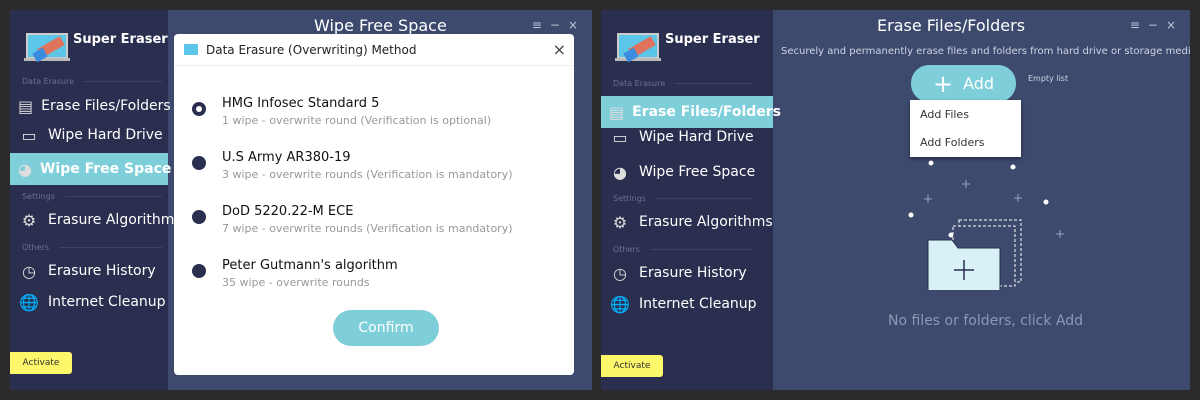 Image resolution: width=1200 pixels, height=400 pixels. Describe the element at coordinates (288, 211) in the screenshot. I see `option-name: DoD 5220.22-M ECE` at that location.